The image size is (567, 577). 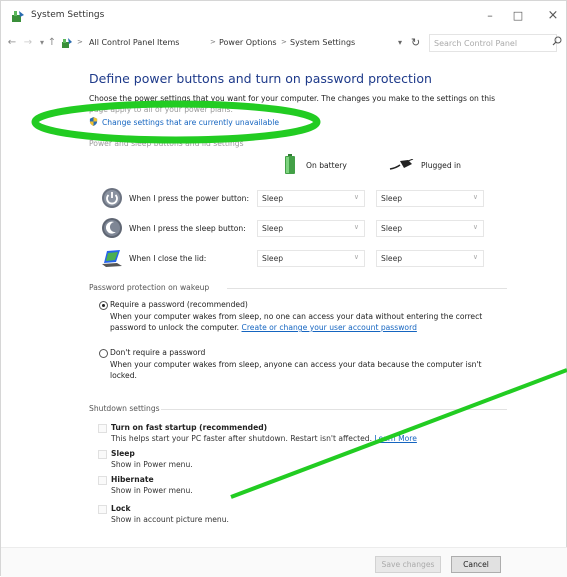 I want to click on require-password-label: Require a password (recommended), so click(x=179, y=304).